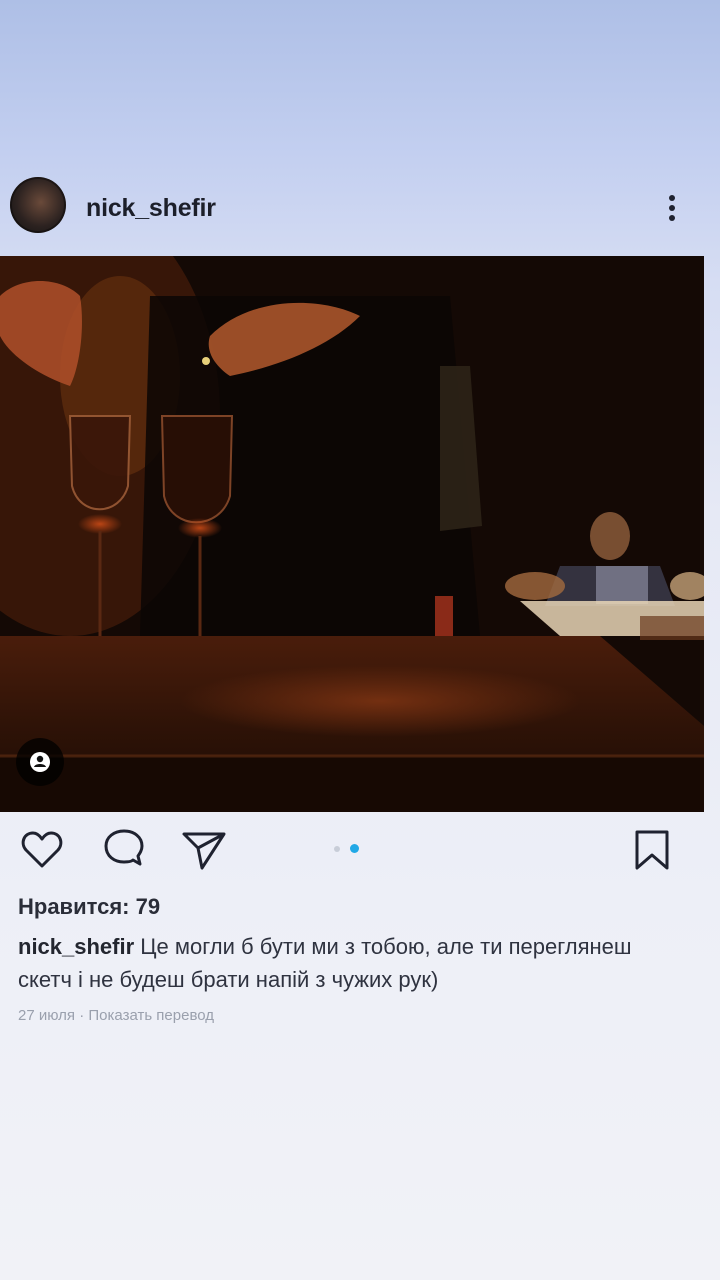 The image size is (720, 1280). What do you see at coordinates (151, 1015) in the screenshot?
I see `translate-link: Показать перевод` at bounding box center [151, 1015].